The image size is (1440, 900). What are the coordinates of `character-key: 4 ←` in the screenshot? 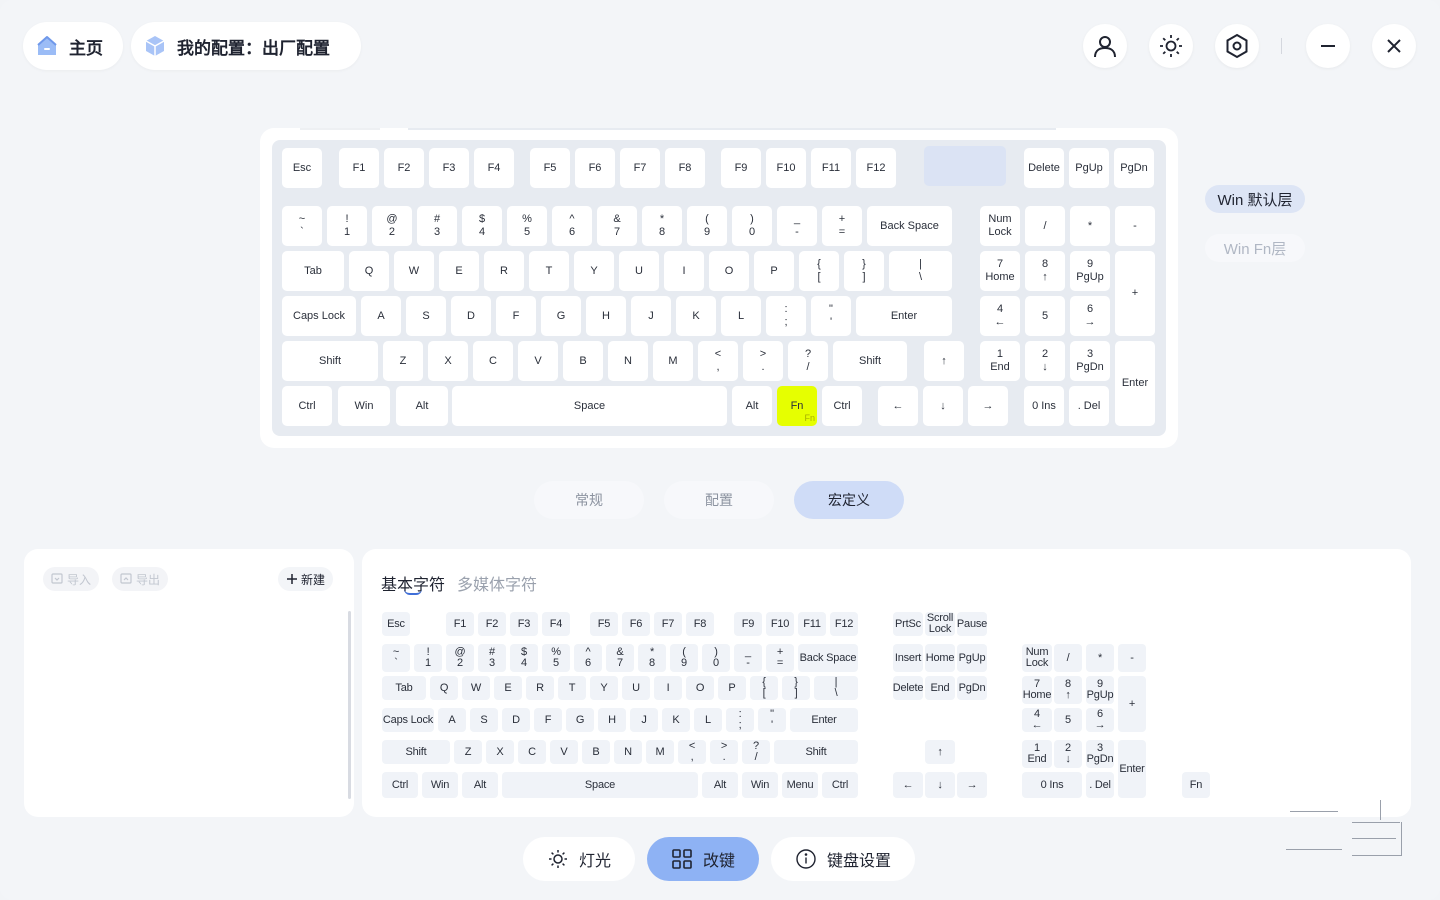 It's located at (1037, 720).